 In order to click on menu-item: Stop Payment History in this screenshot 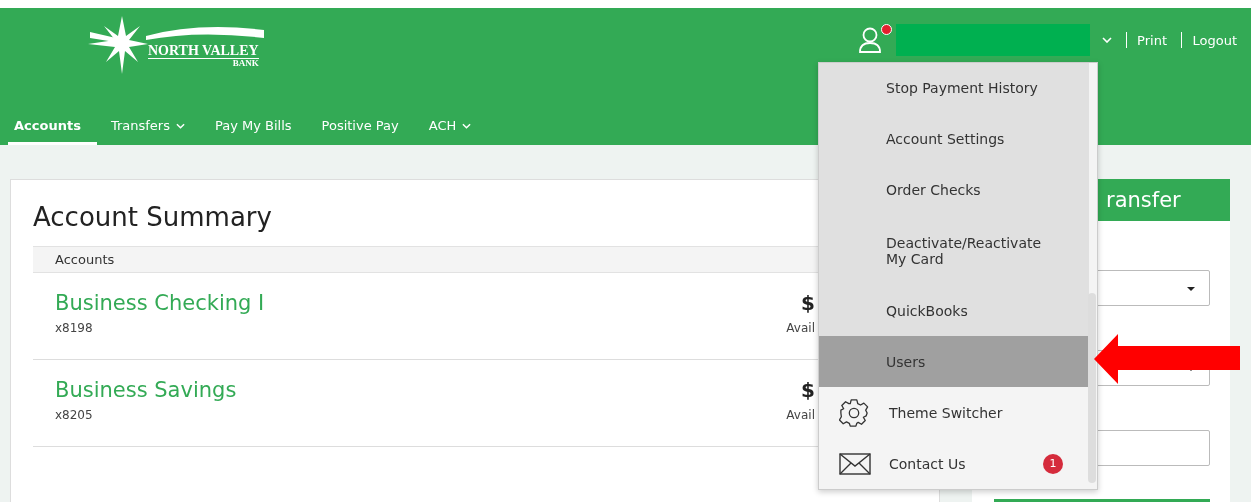, I will do `click(954, 88)`.